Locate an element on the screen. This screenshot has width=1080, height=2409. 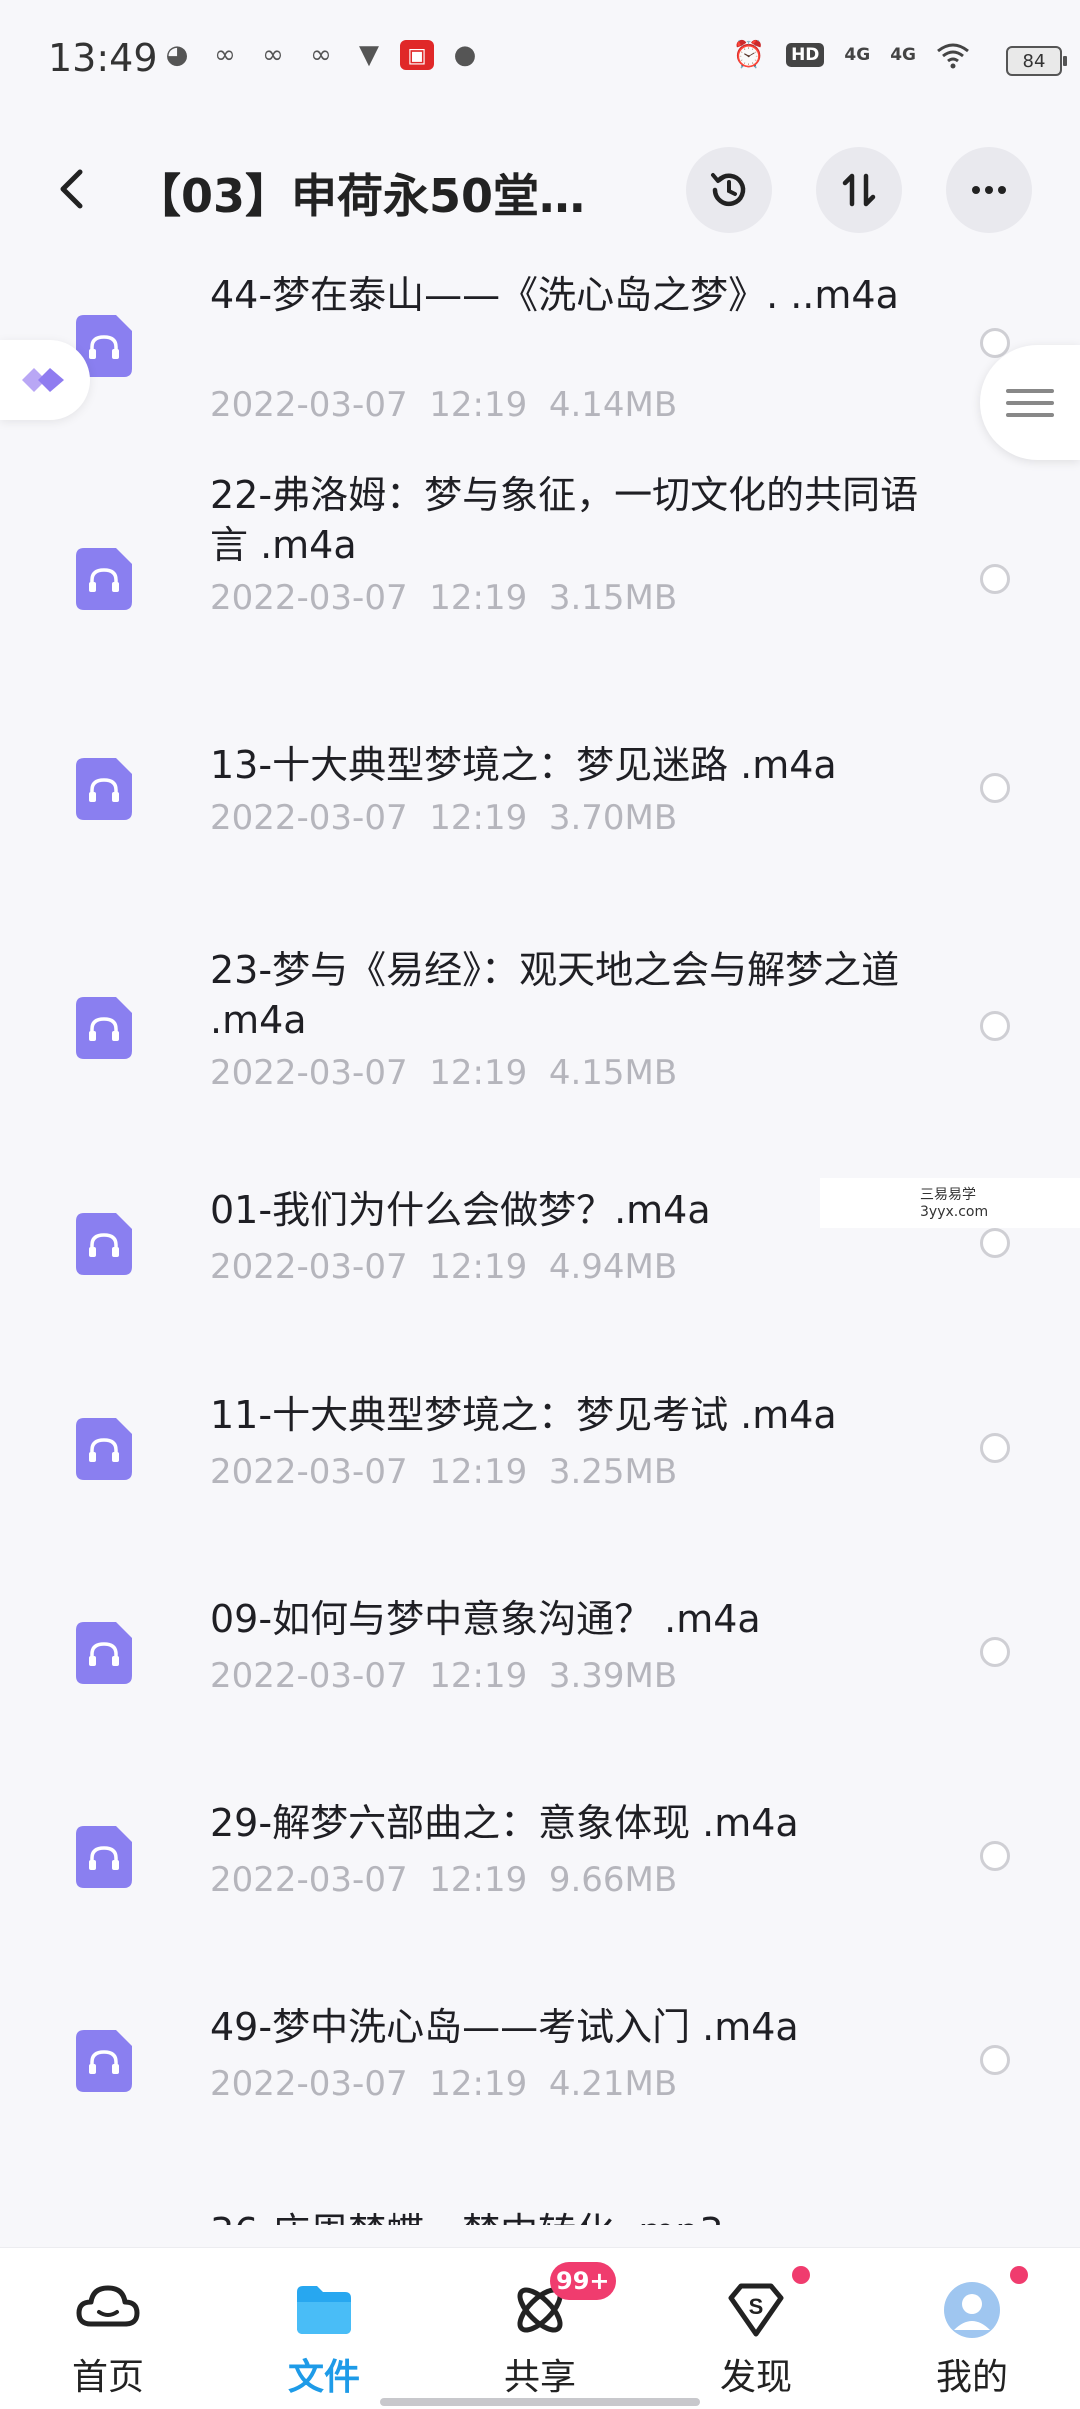
nav-item-share: 99+ 共享 is located at coordinates (540, 2328).